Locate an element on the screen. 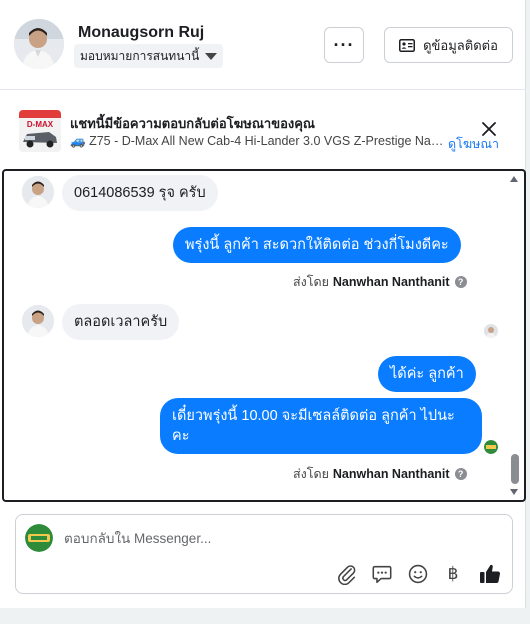 Image resolution: width=530 pixels, height=624 pixels. paperclip-icon is located at coordinates (347, 575).